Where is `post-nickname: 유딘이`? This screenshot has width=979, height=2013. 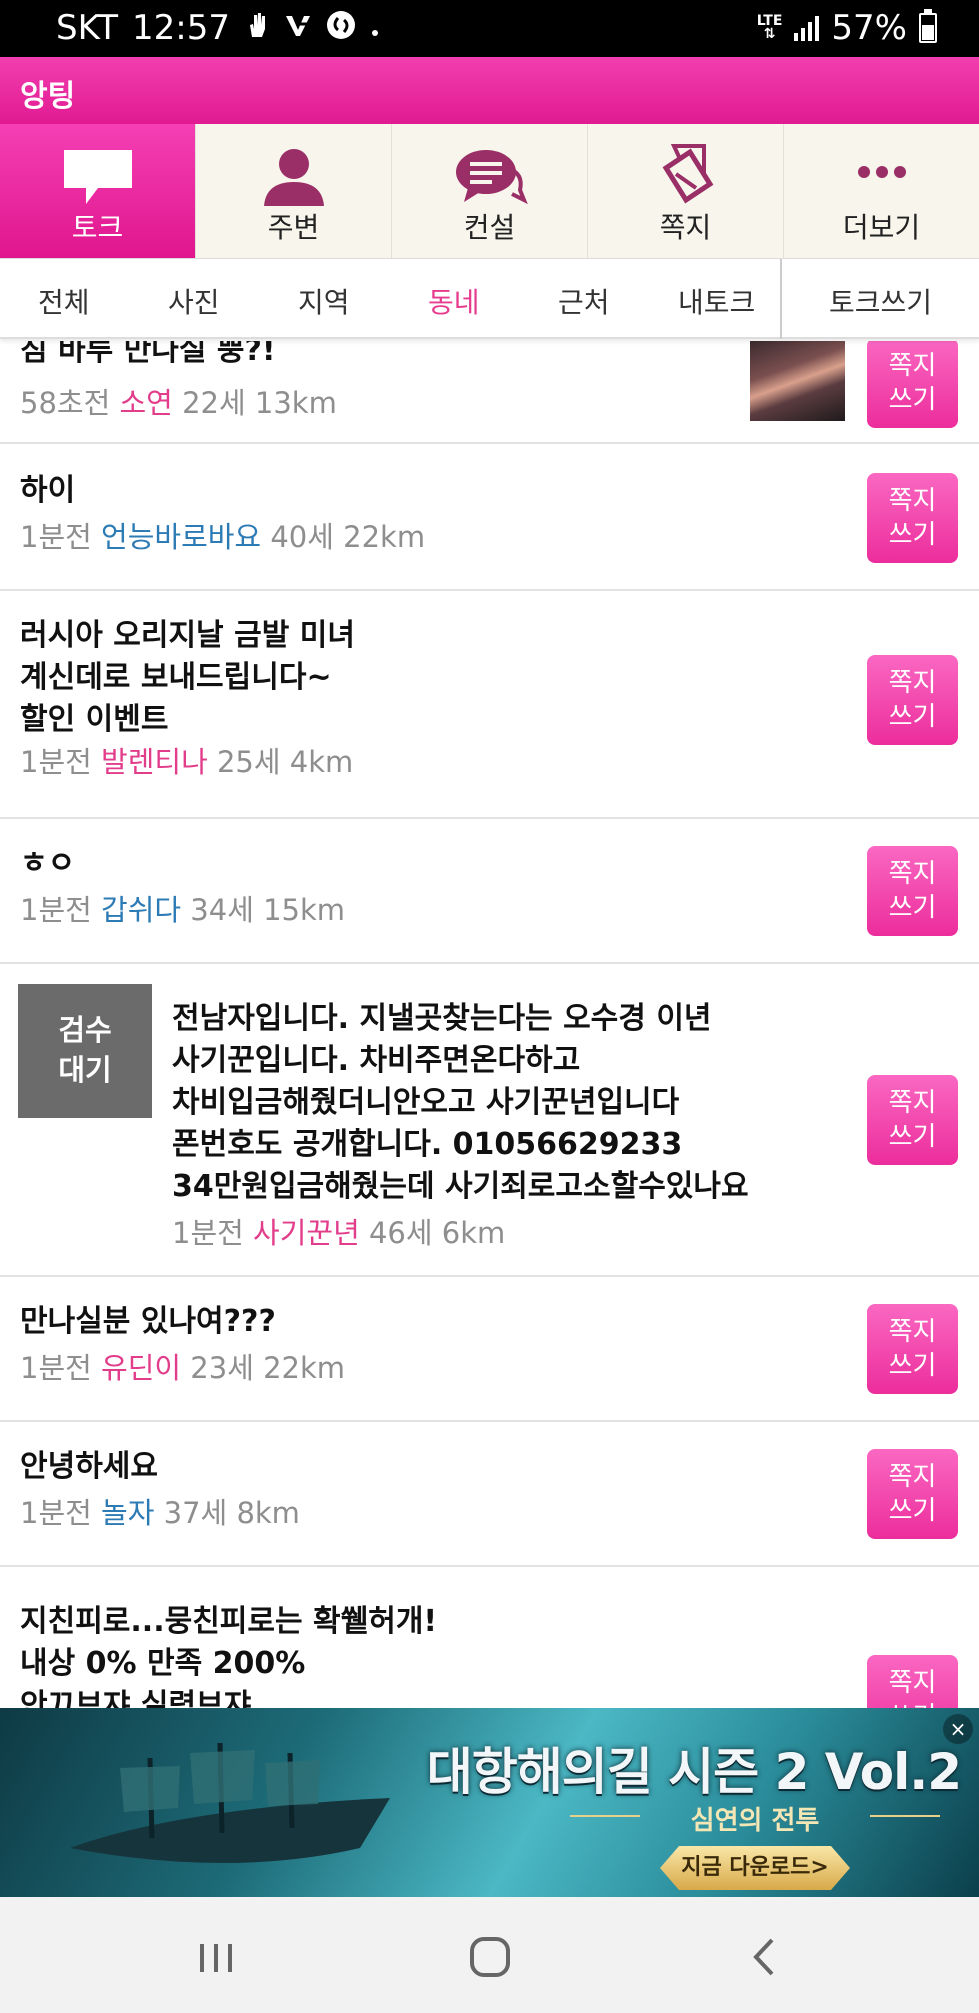
post-nickname: 유딘이 is located at coordinates (141, 1368).